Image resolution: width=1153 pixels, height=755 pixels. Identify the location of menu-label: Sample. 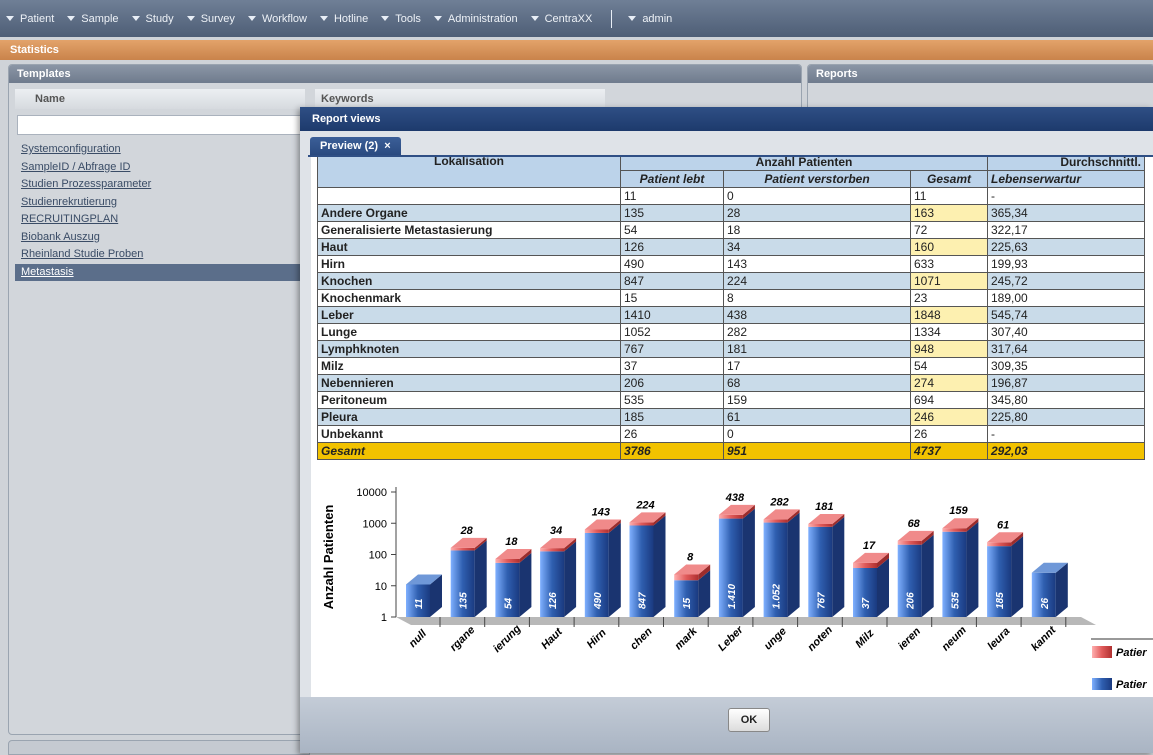
(100, 18).